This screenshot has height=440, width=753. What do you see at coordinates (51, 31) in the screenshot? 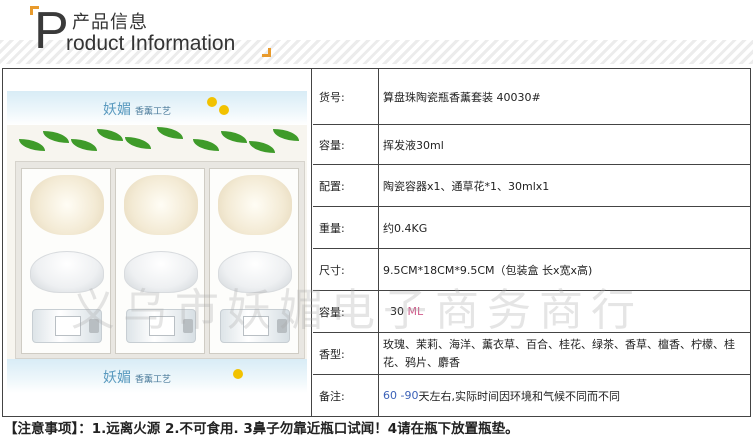
I see `header-initial: P` at bounding box center [51, 31].